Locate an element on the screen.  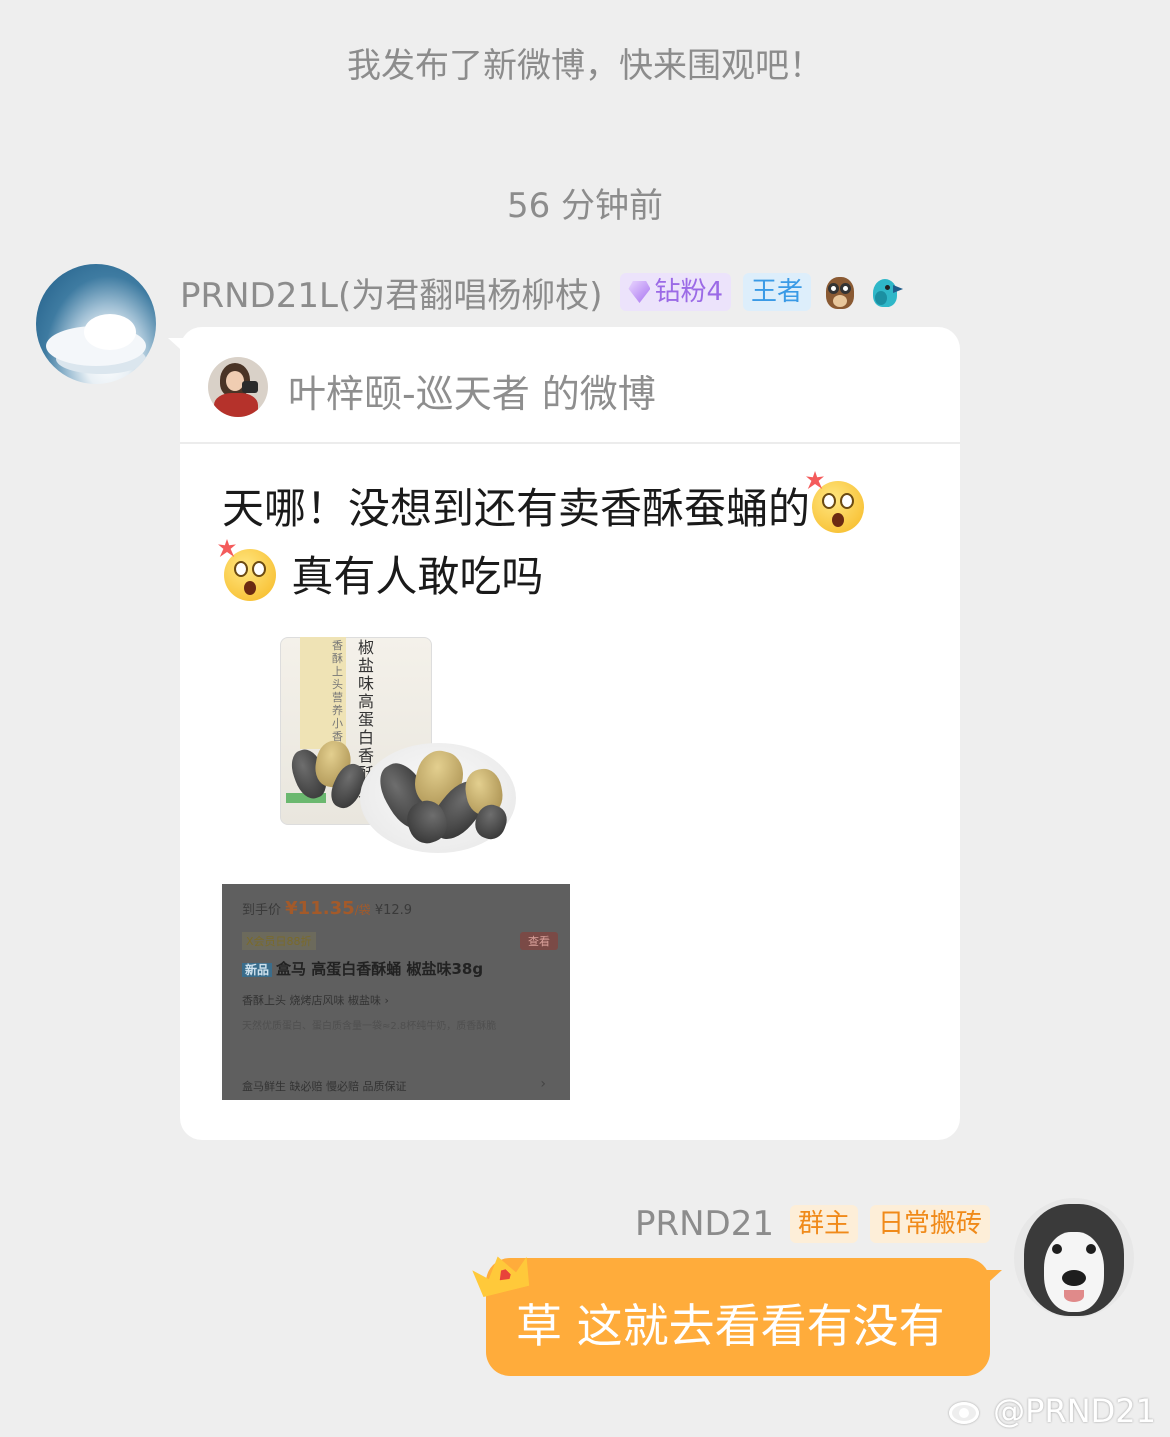
fan-level-label: 钻粉4 is located at coordinates (689, 292).